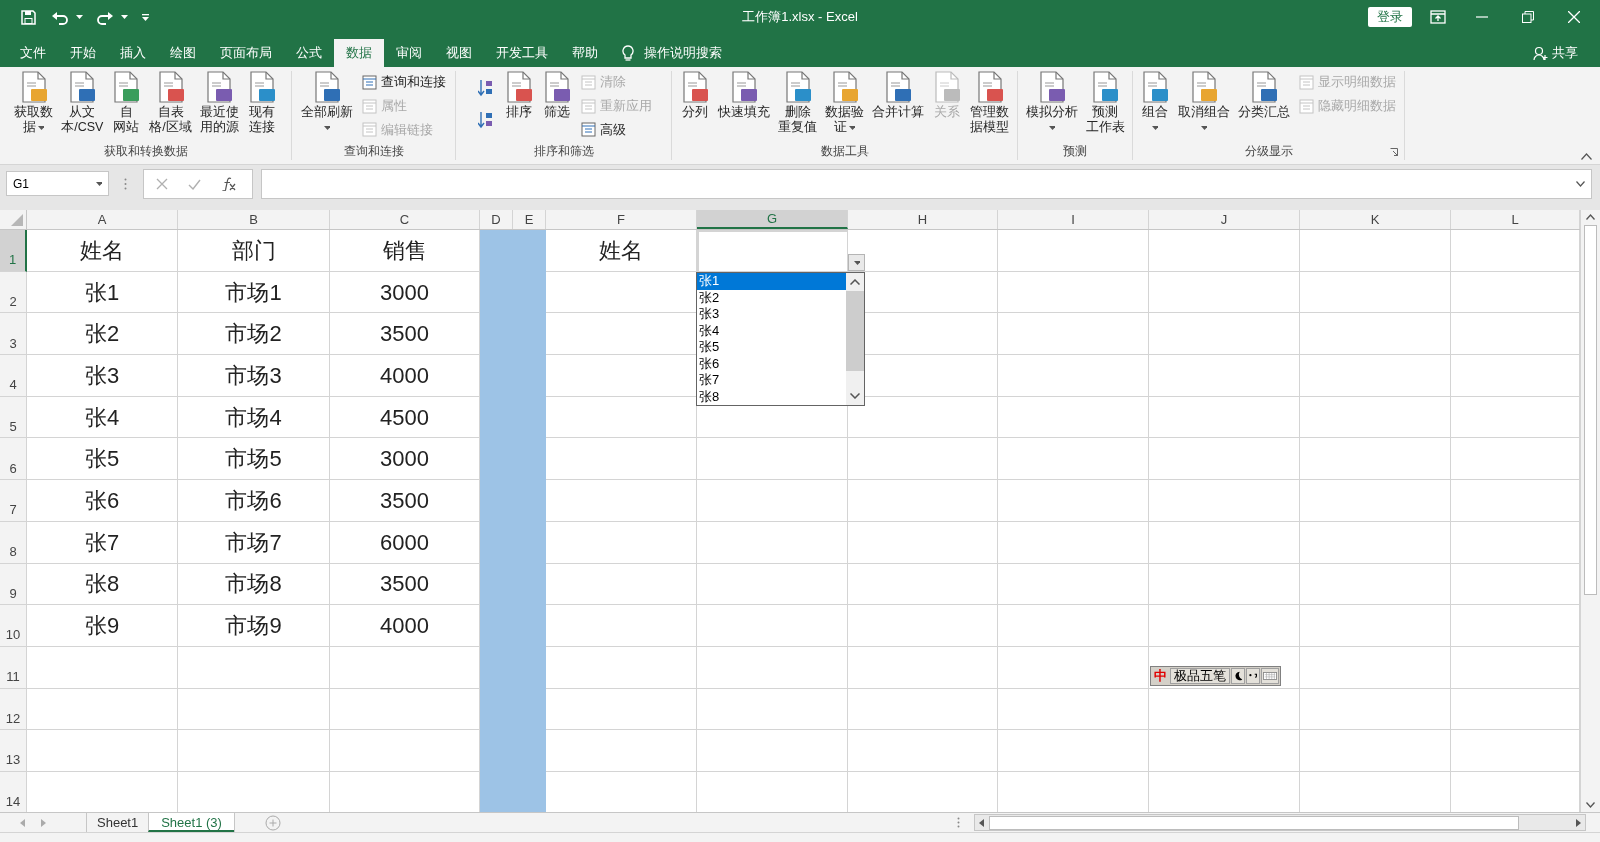  What do you see at coordinates (254, 292) in the screenshot?
I see `table-cell: 市场1` at bounding box center [254, 292].